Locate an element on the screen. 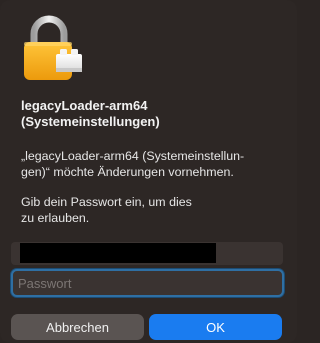 The width and height of the screenshot is (320, 343). app-title: legacyLoader-arm64 (Systemeinstellungen) is located at coordinates (151, 114).